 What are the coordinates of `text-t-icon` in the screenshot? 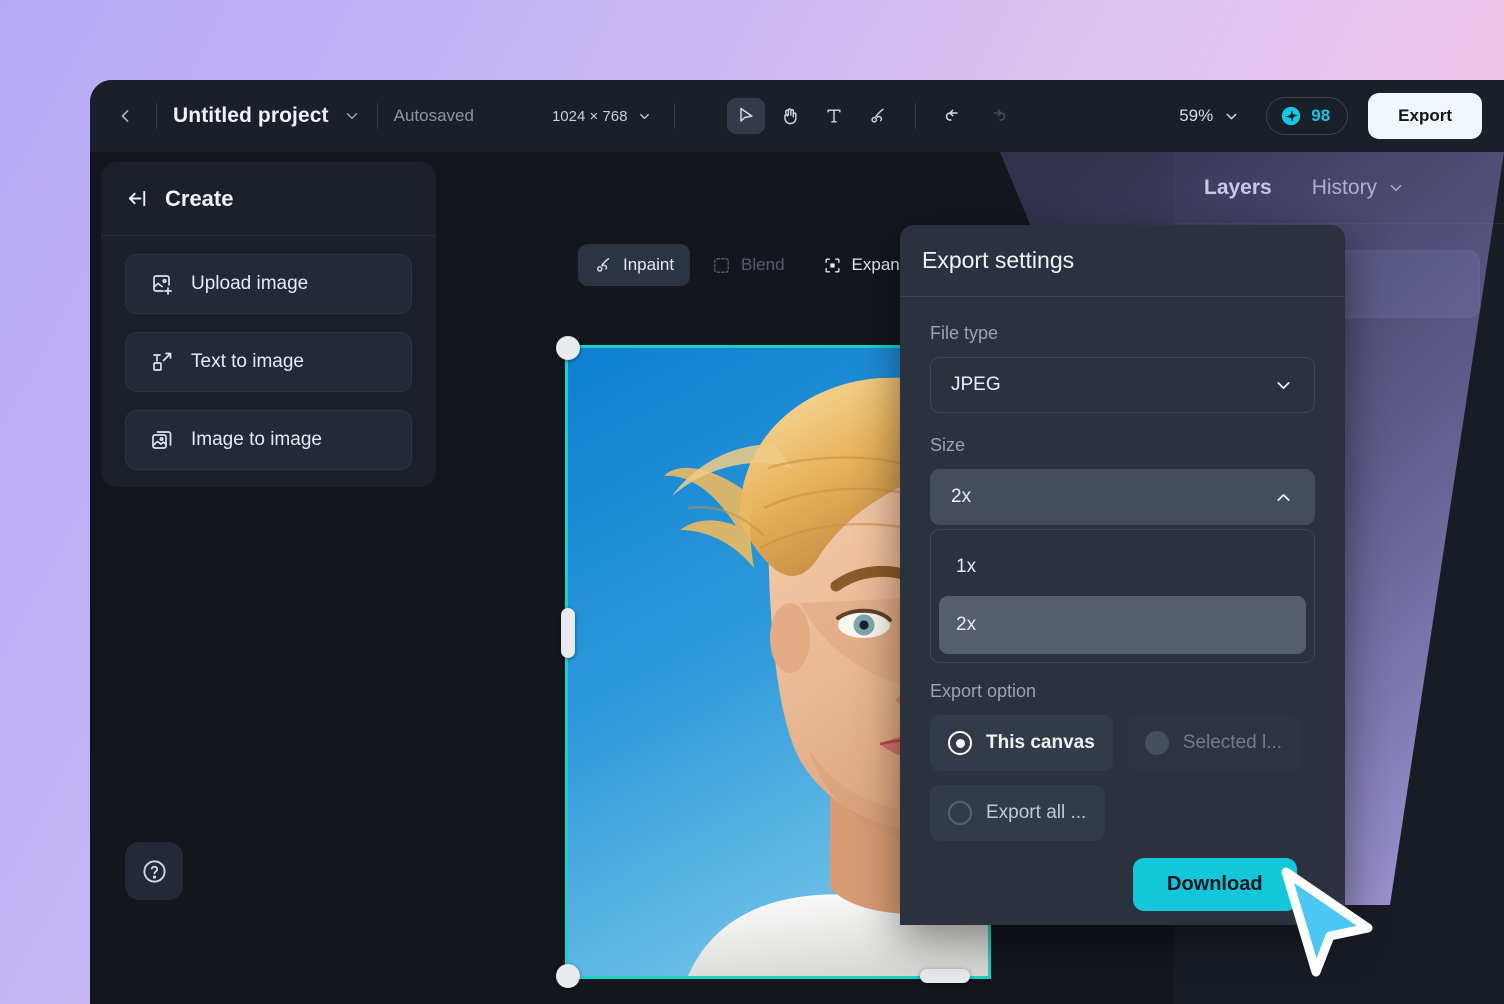 It's located at (834, 116).